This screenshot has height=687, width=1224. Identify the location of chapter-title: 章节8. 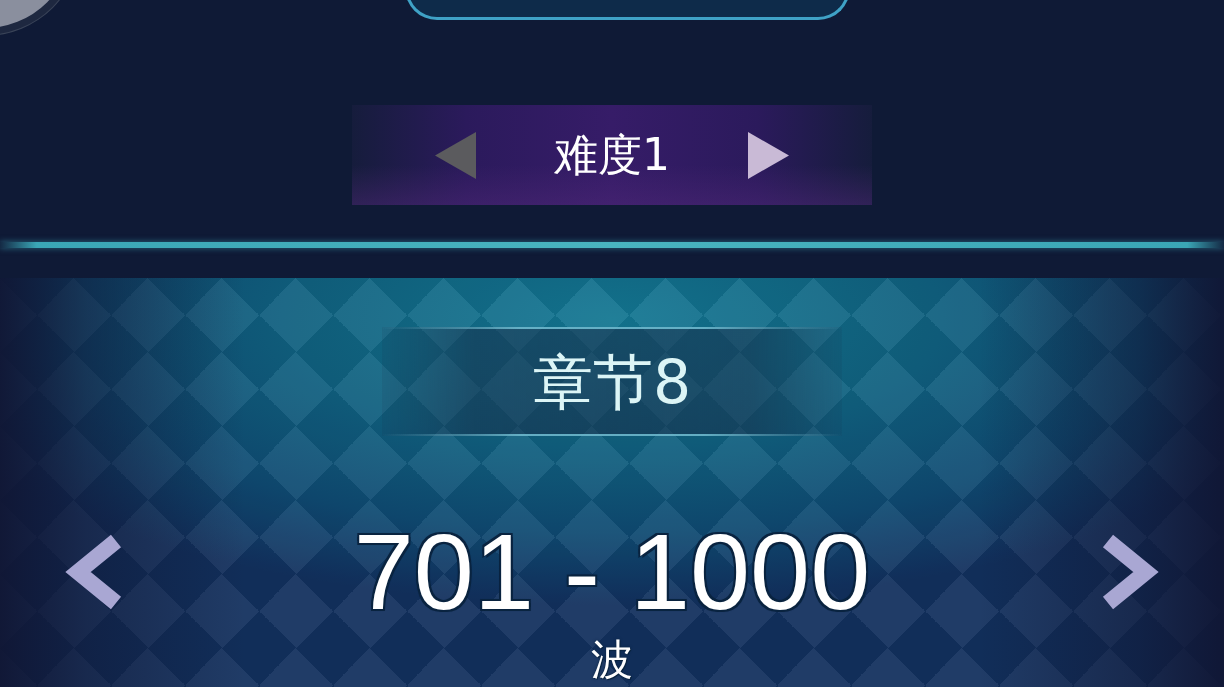
(612, 381).